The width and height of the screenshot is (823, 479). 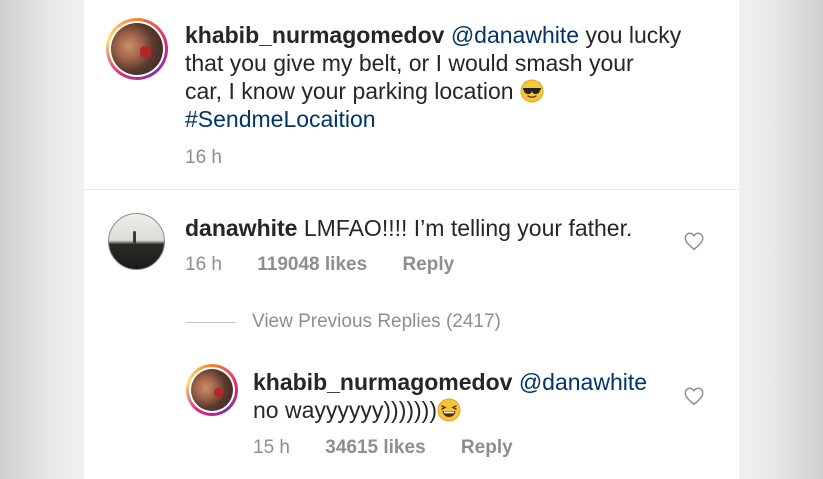 I want to click on reply-mention: @danawhite, so click(x=583, y=382).